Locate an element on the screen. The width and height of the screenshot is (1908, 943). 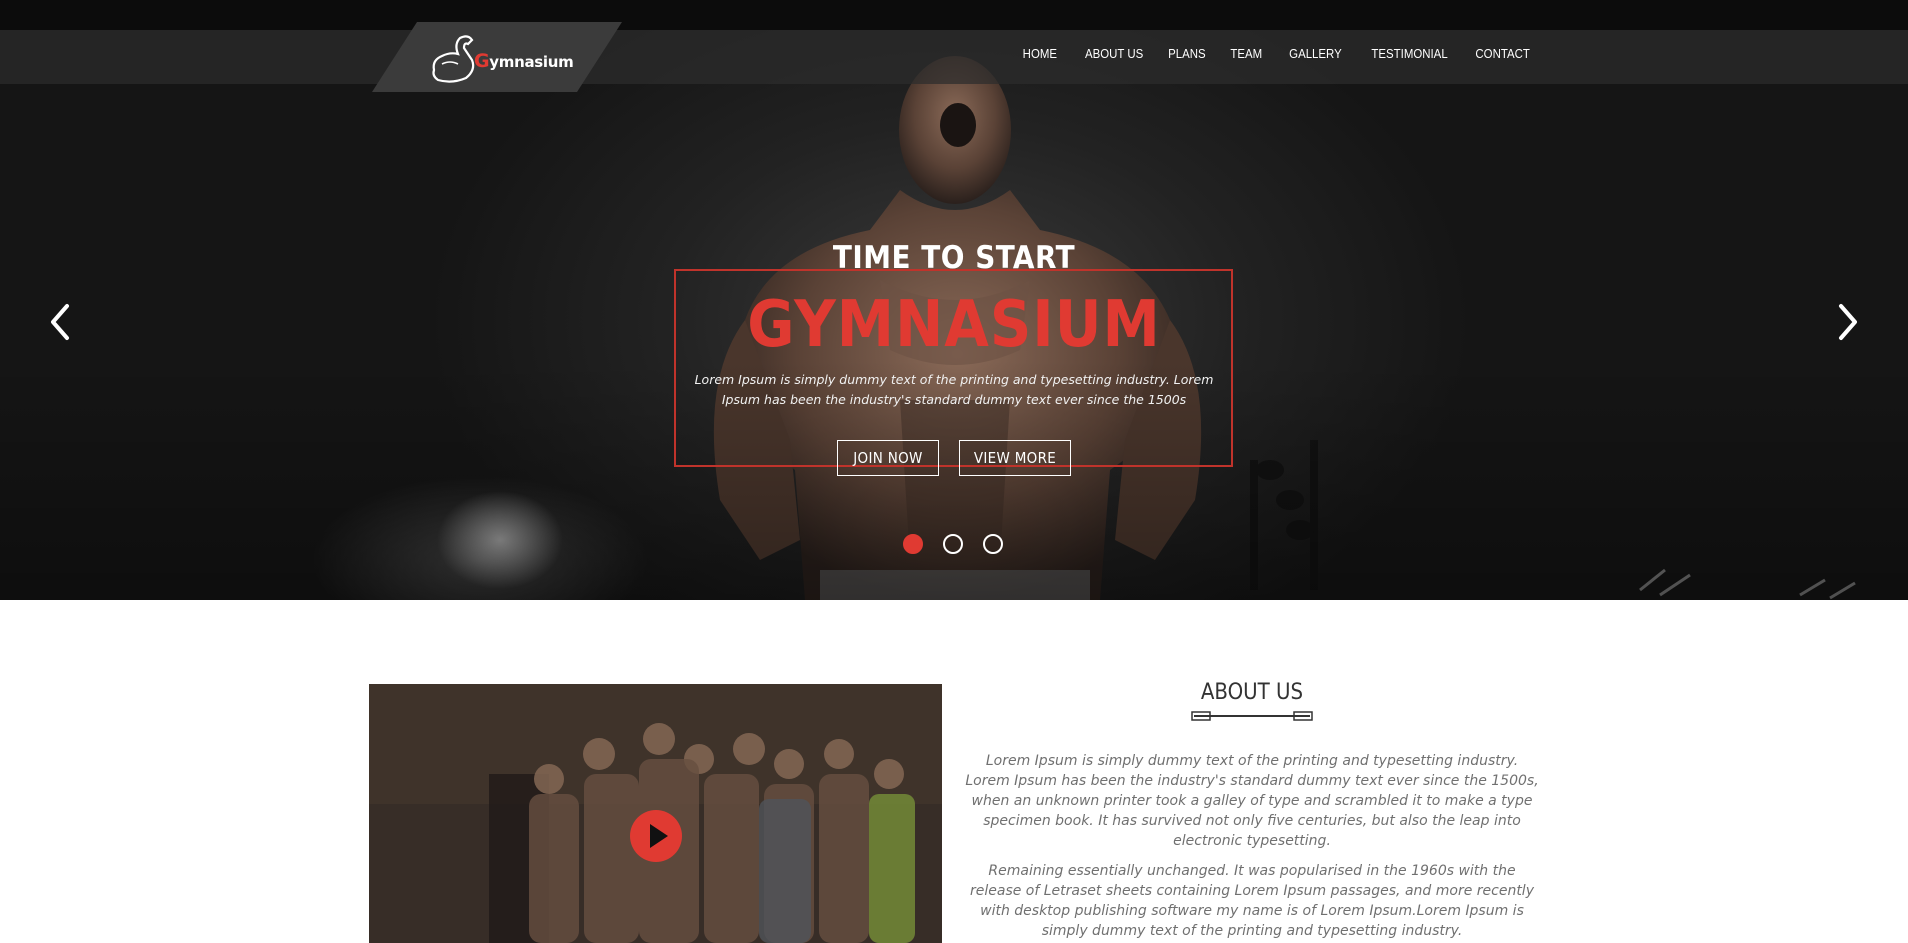
about-title: ABOUT US is located at coordinates (1252, 692).